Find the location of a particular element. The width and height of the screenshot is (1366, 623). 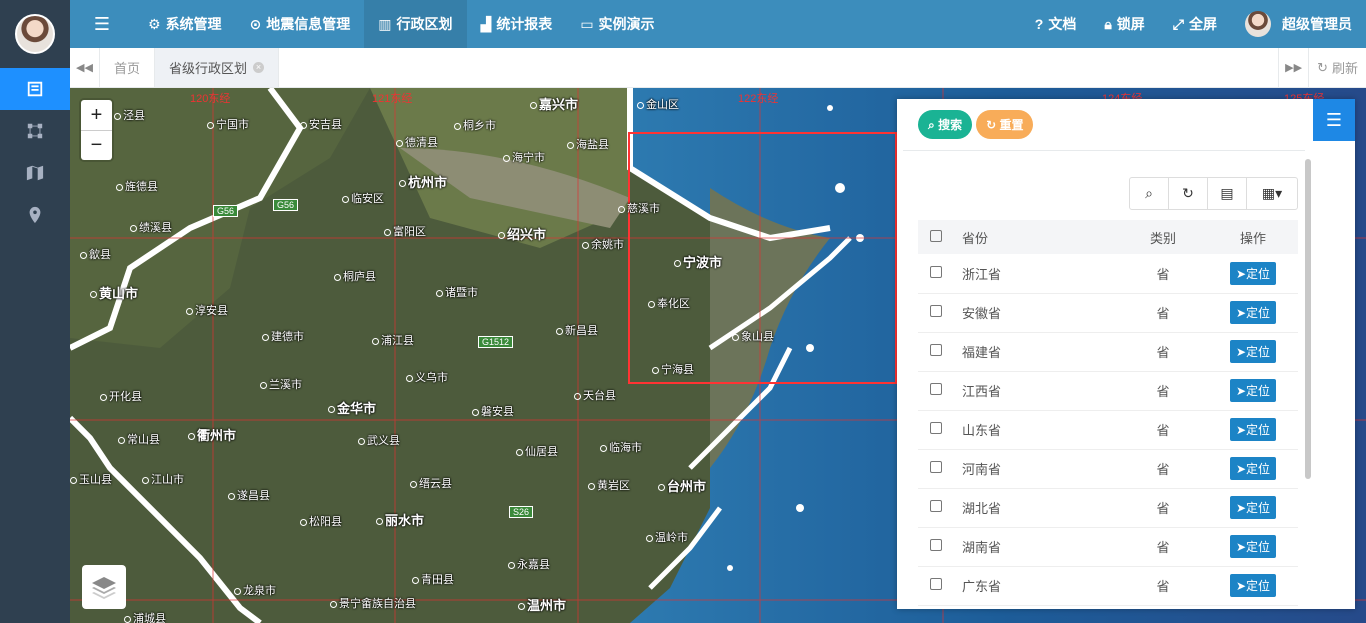

map-city-label: 余姚市 is located at coordinates (603, 244).